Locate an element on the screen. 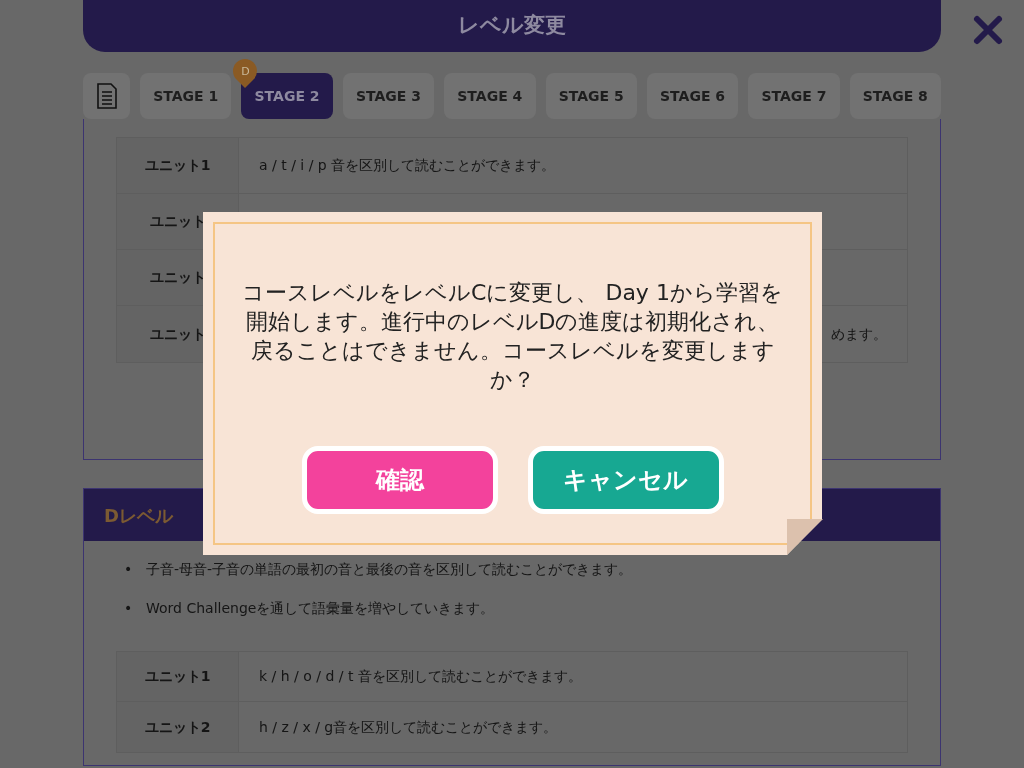 This screenshot has height=768, width=1024. close-icon is located at coordinates (988, 30).